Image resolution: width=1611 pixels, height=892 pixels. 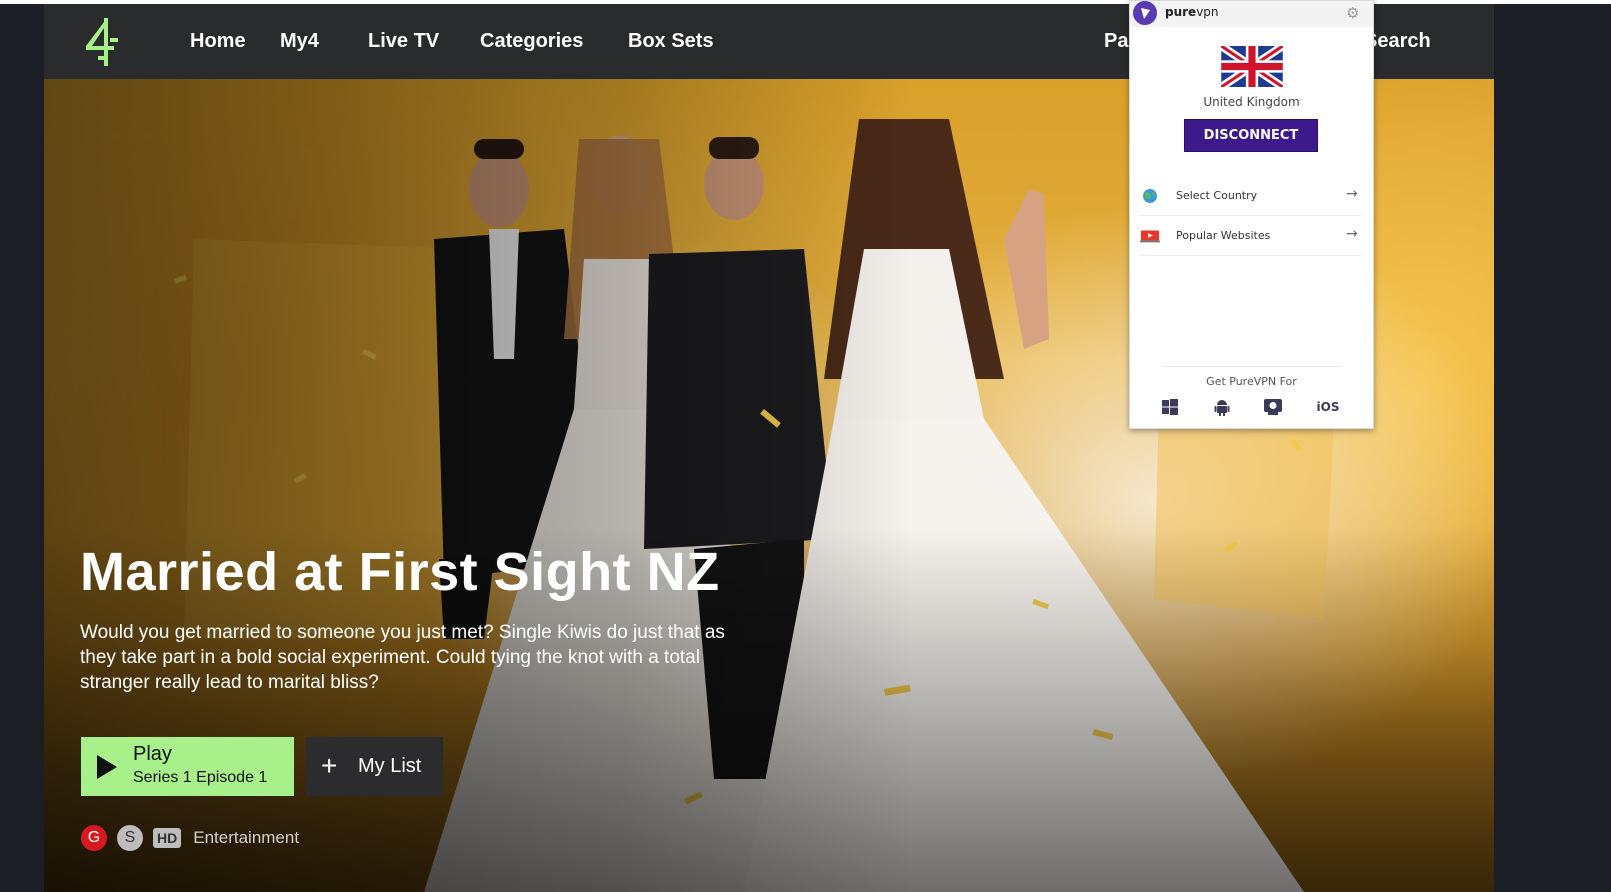 I want to click on select-country-row: Select Country →, so click(x=1251, y=197).